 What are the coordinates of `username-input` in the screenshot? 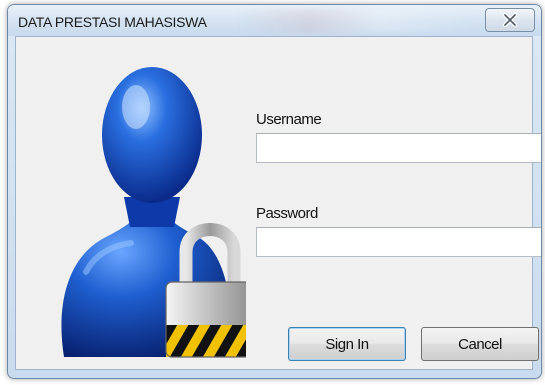 It's located at (398, 148).